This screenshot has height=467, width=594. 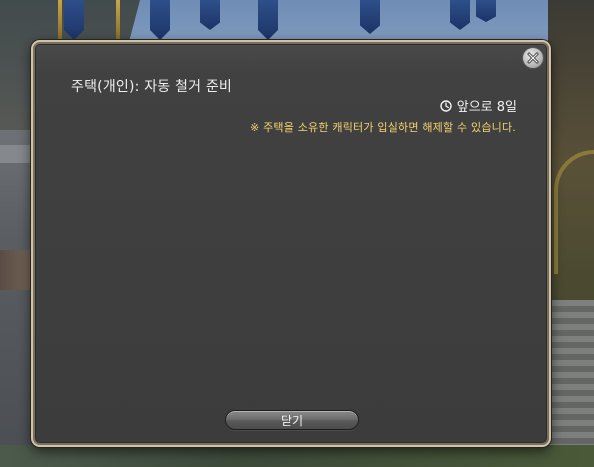 What do you see at coordinates (486, 107) in the screenshot?
I see `time-remaining-text: 앞으로 8일` at bounding box center [486, 107].